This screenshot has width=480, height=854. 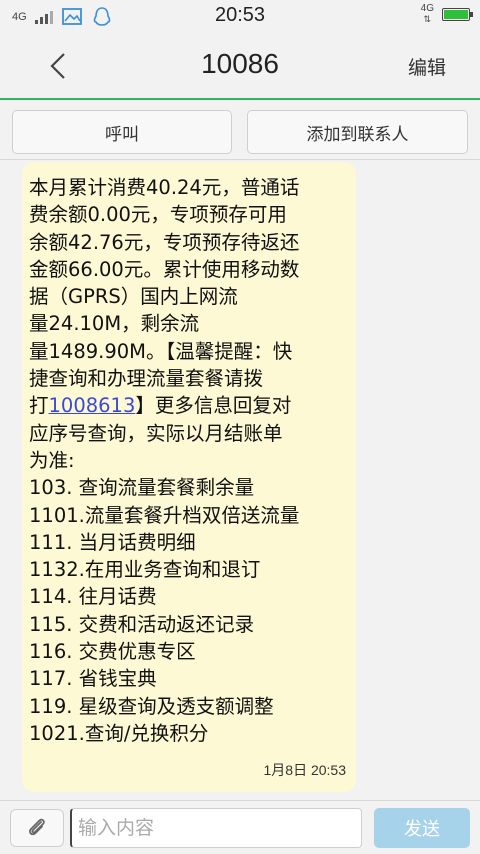 I want to click on send-button: 发送, so click(x=422, y=828).